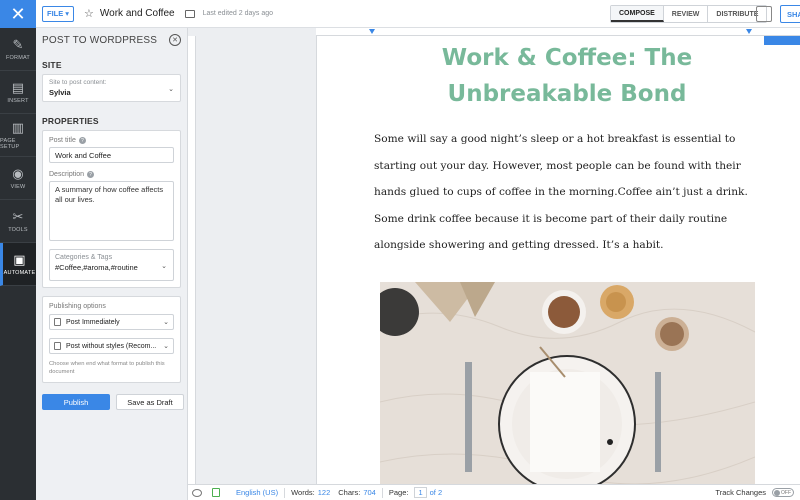 This screenshot has height=500, width=800. I want to click on description-label-text: Description, so click(67, 174).